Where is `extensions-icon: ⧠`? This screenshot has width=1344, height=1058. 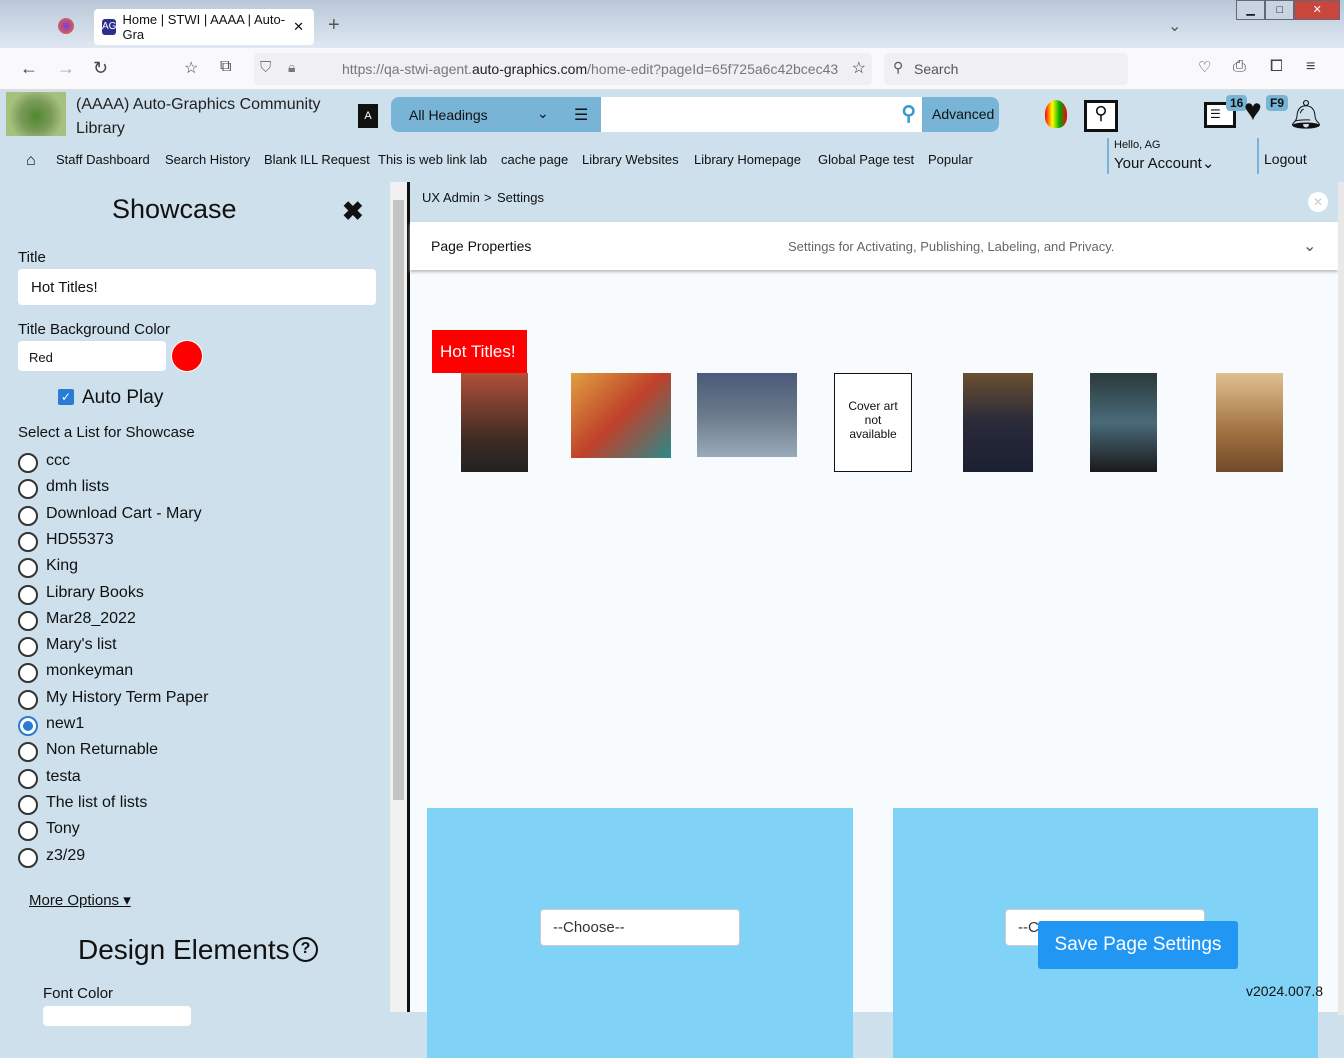
extensions-icon: ⧠ is located at coordinates (1276, 67).